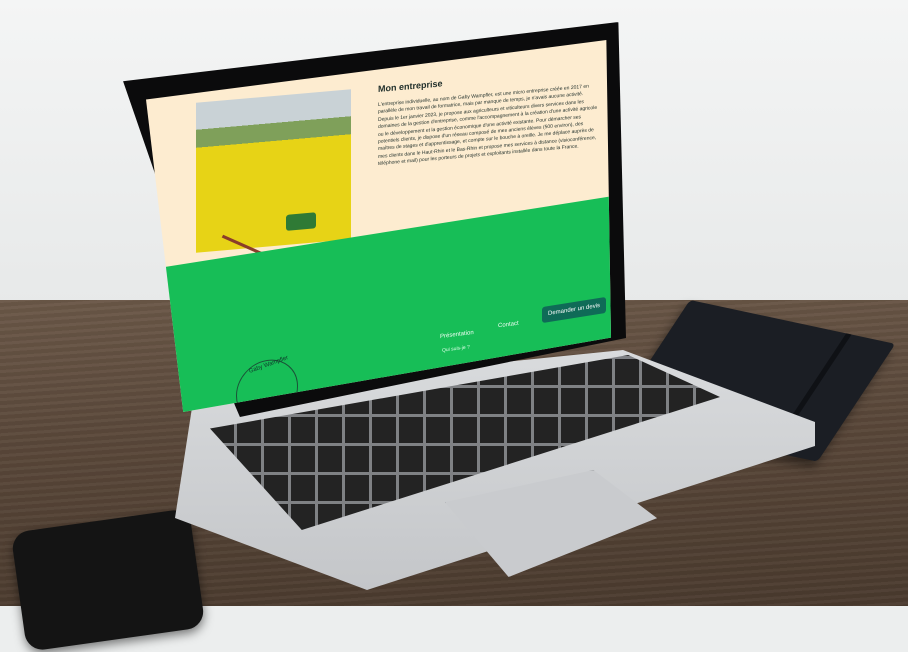 This screenshot has width=908, height=652. Describe the element at coordinates (273, 185) in the screenshot. I see `rapeseed-field-photo` at that location.